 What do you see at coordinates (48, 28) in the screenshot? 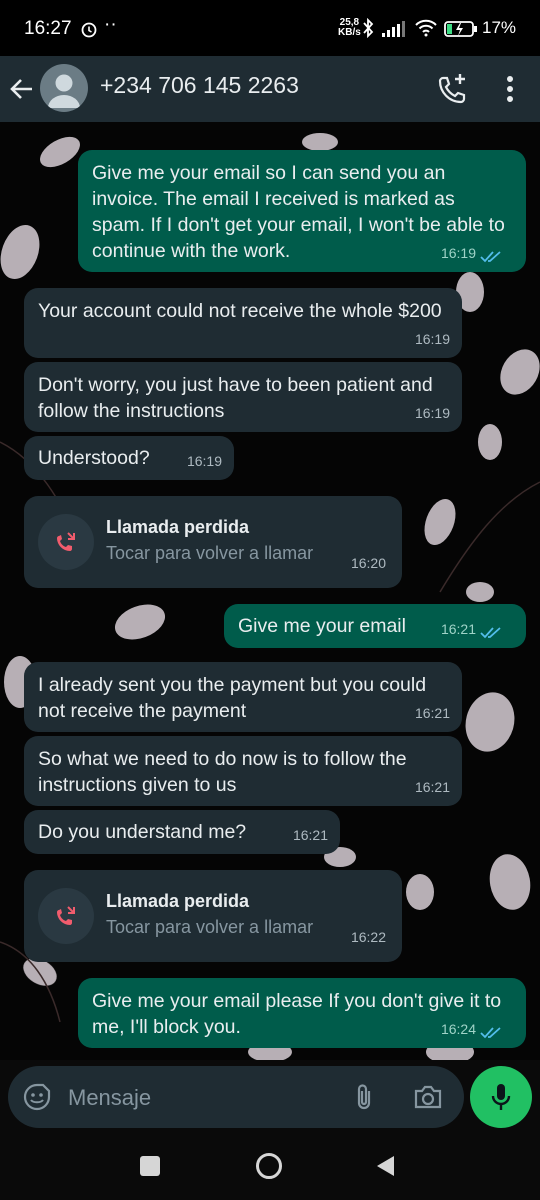
I see `status-time: 16:27` at bounding box center [48, 28].